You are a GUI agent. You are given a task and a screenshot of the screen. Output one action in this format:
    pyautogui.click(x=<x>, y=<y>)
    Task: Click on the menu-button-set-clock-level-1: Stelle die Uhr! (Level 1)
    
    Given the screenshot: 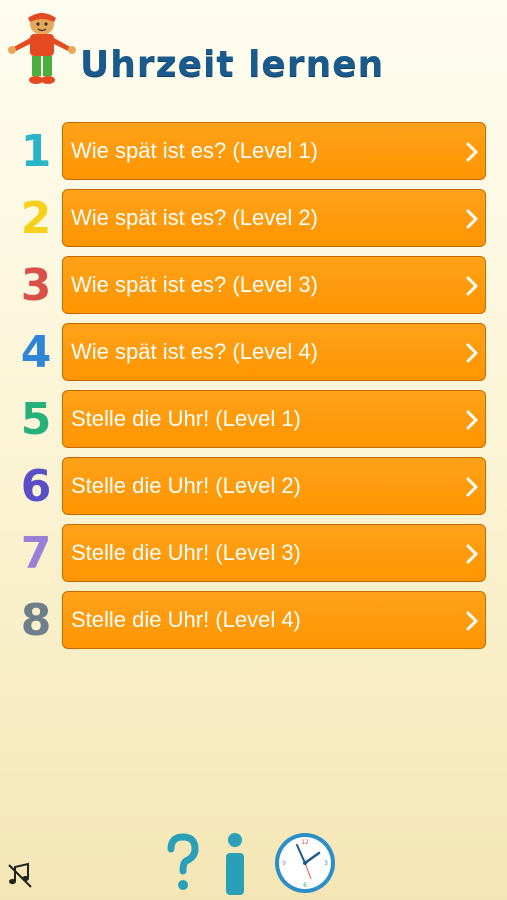 What is the action you would take?
    pyautogui.click(x=274, y=419)
    